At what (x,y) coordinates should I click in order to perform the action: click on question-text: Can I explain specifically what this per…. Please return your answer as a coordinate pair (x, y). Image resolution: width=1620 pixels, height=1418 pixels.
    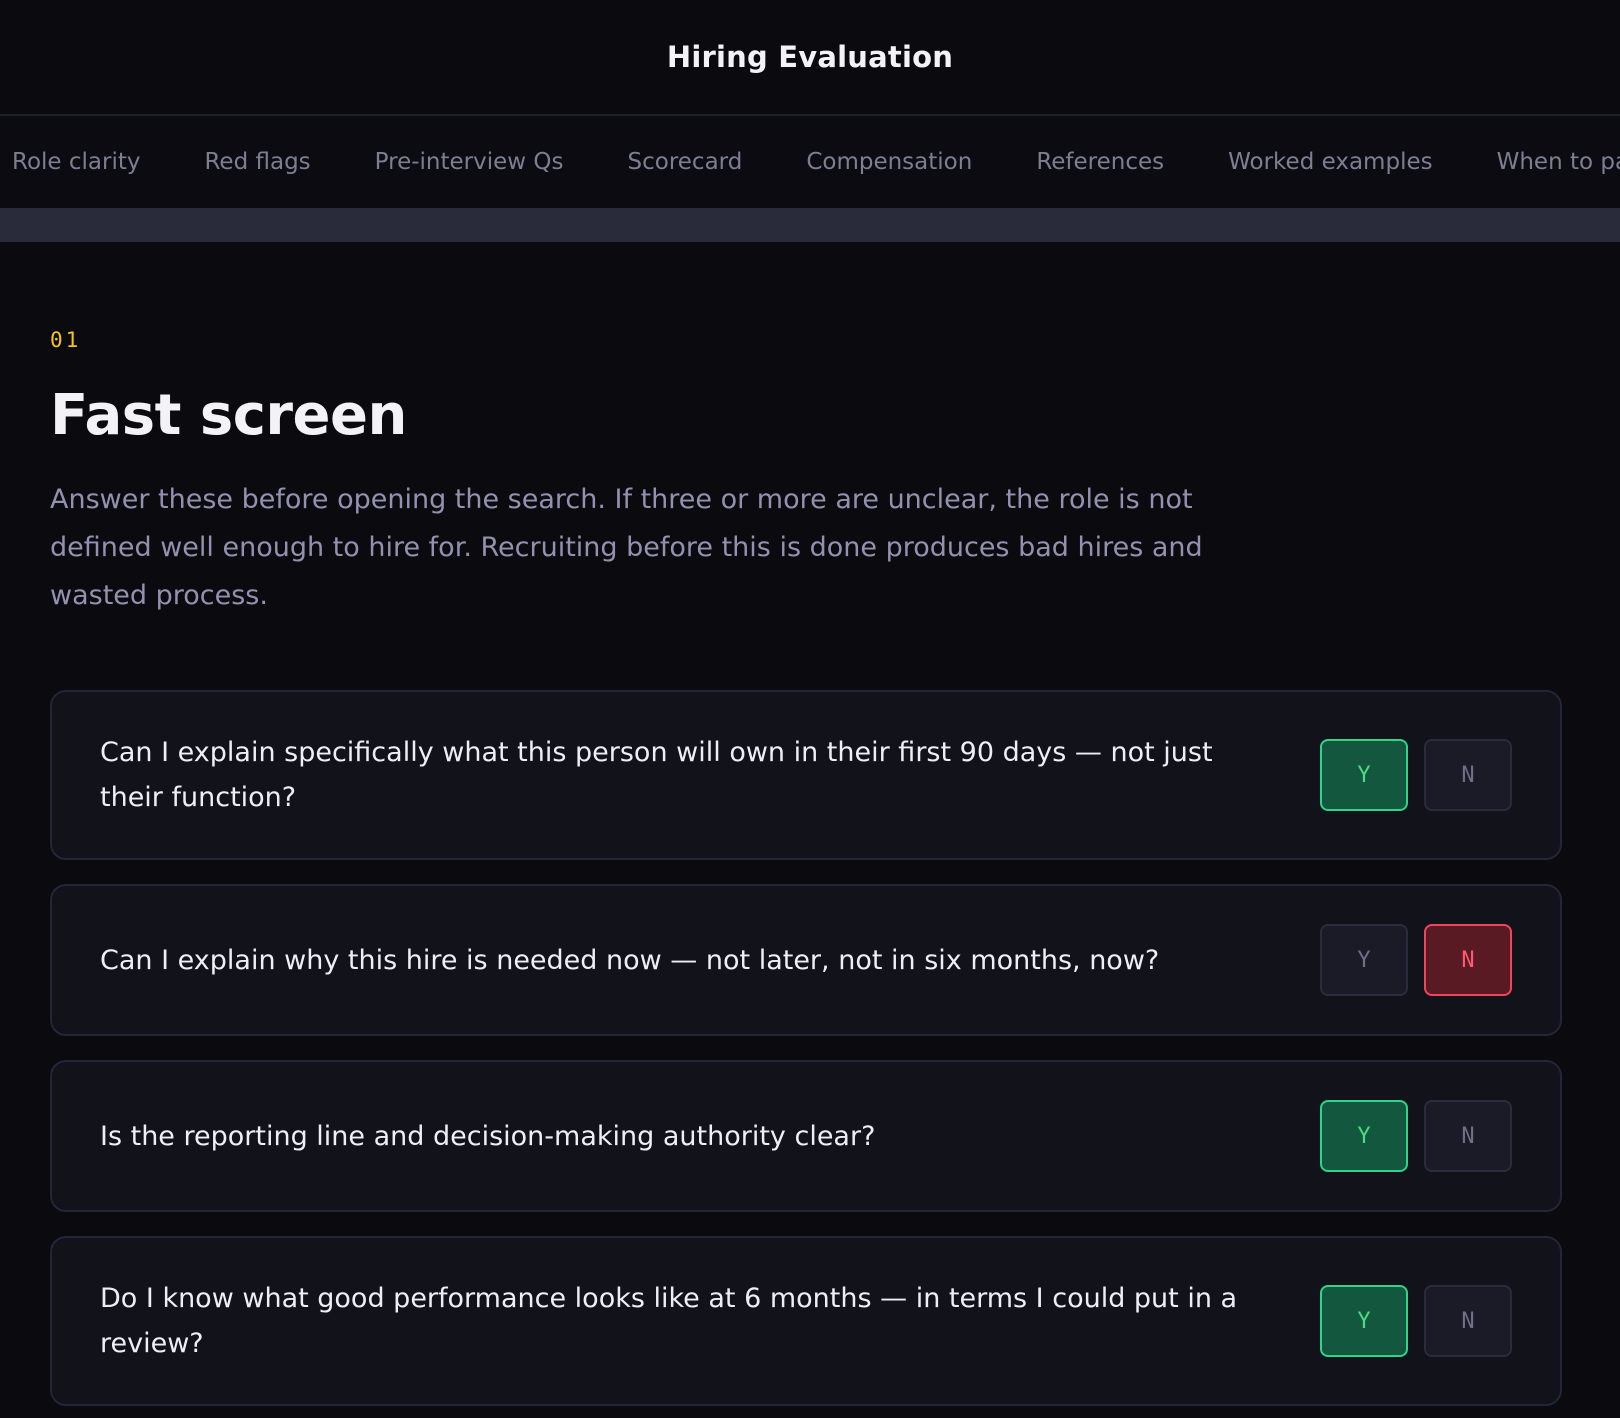
    Looking at the image, I should click on (656, 775).